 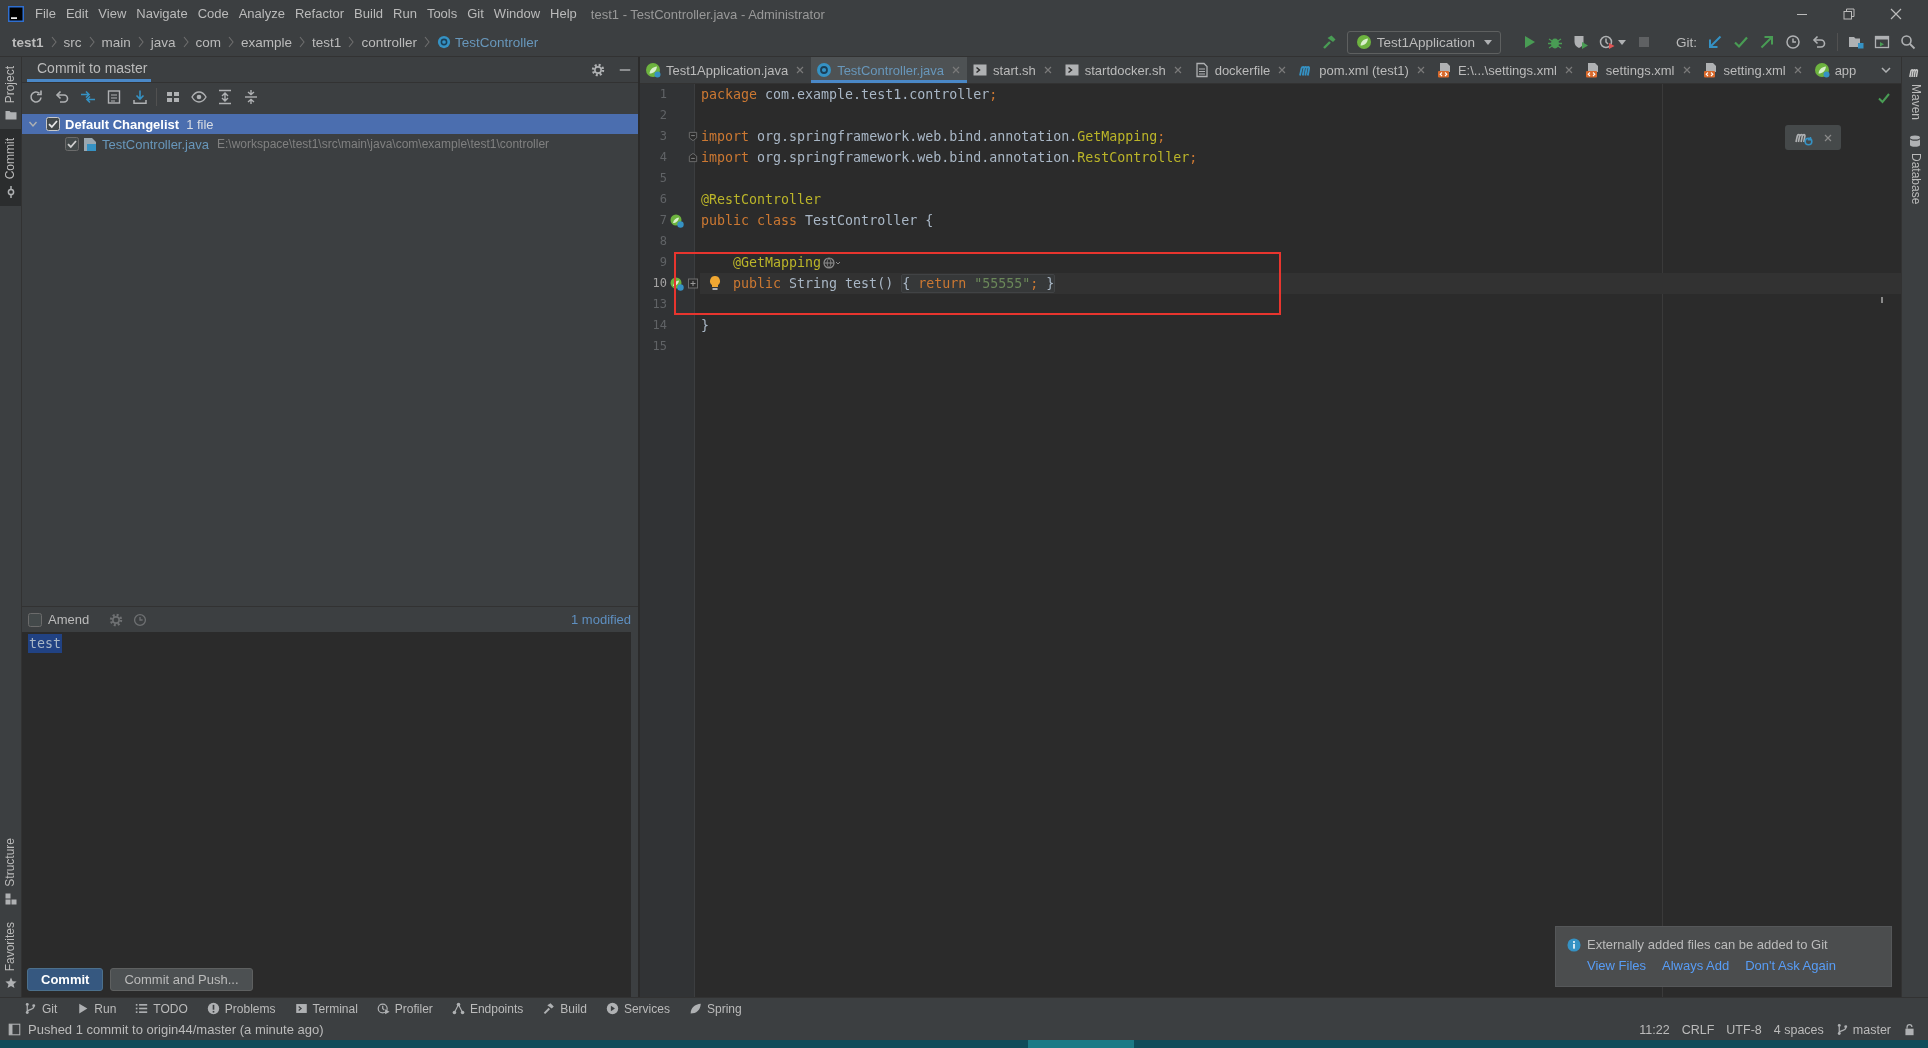 What do you see at coordinates (1790, 966) in the screenshot?
I see `notification-link: Don't Ask Again` at bounding box center [1790, 966].